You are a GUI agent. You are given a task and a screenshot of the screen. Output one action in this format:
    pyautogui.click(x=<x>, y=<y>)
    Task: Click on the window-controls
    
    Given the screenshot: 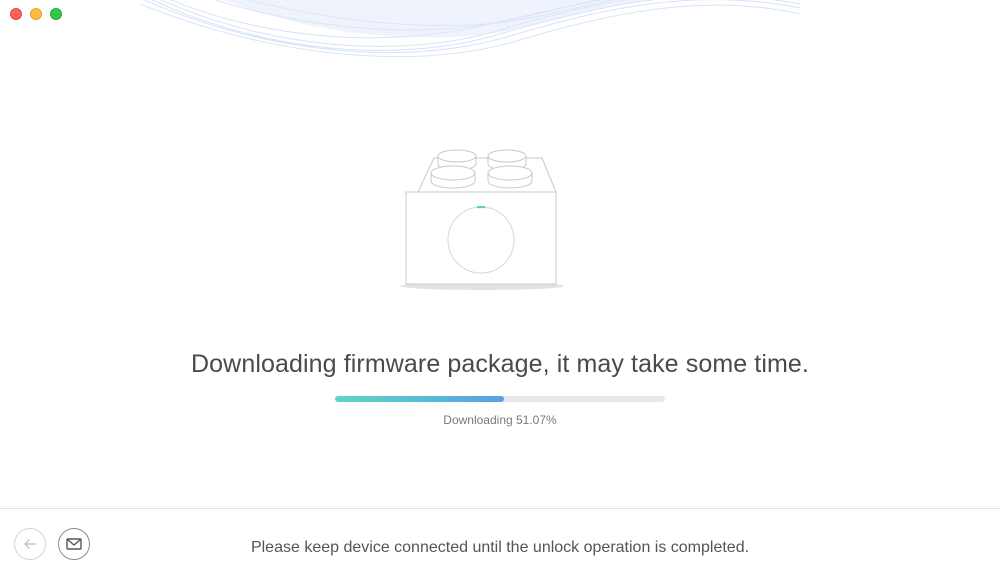 What is the action you would take?
    pyautogui.click(x=36, y=14)
    